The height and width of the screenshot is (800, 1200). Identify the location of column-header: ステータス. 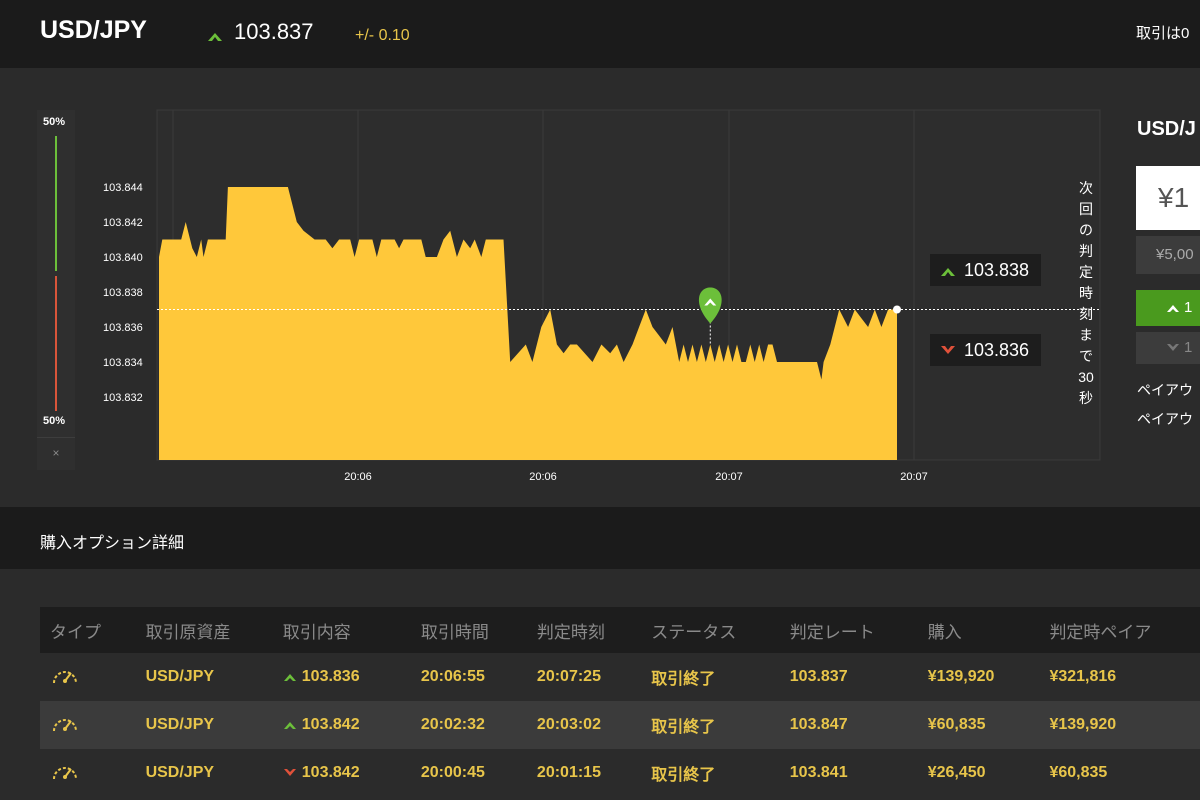
(720, 630).